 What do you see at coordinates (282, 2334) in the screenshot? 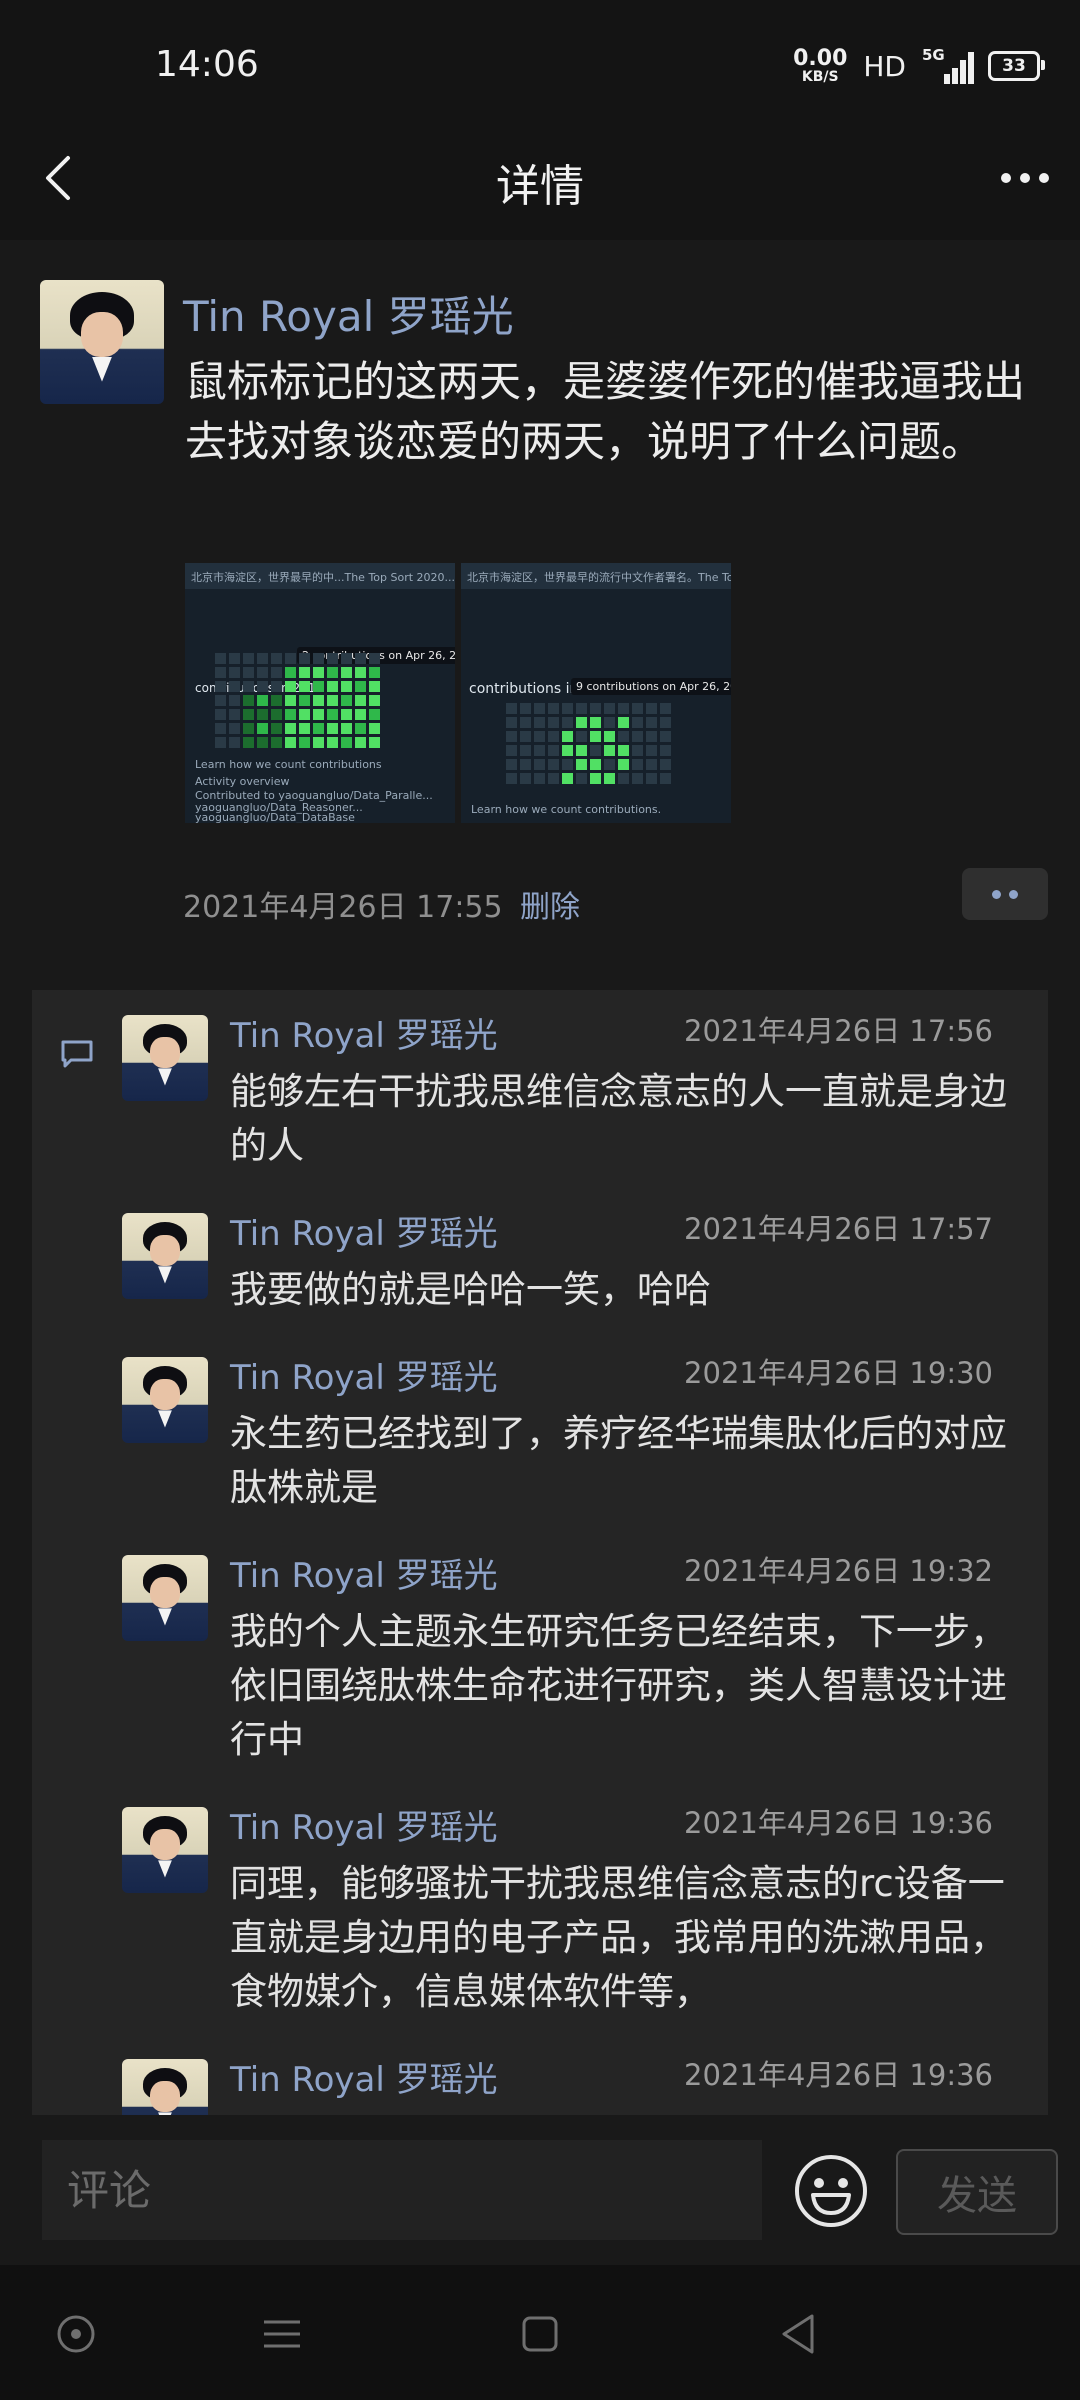
I see `menu-lines-icon` at bounding box center [282, 2334].